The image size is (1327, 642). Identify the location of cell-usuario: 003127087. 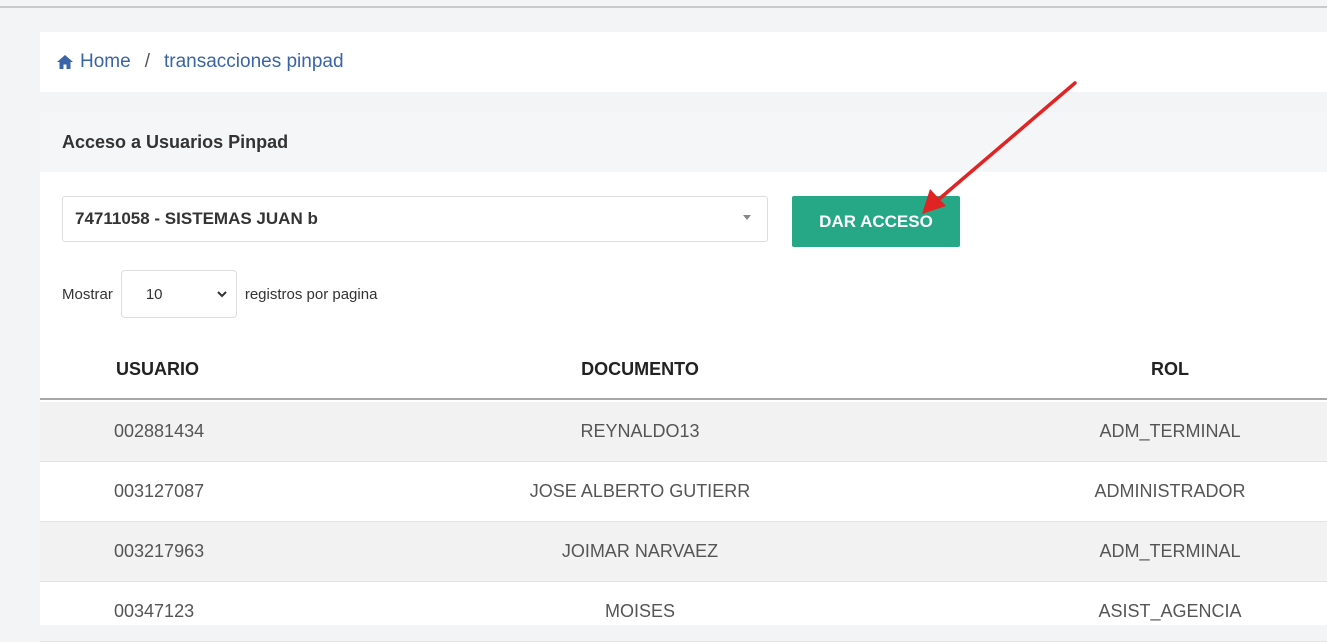
(159, 491).